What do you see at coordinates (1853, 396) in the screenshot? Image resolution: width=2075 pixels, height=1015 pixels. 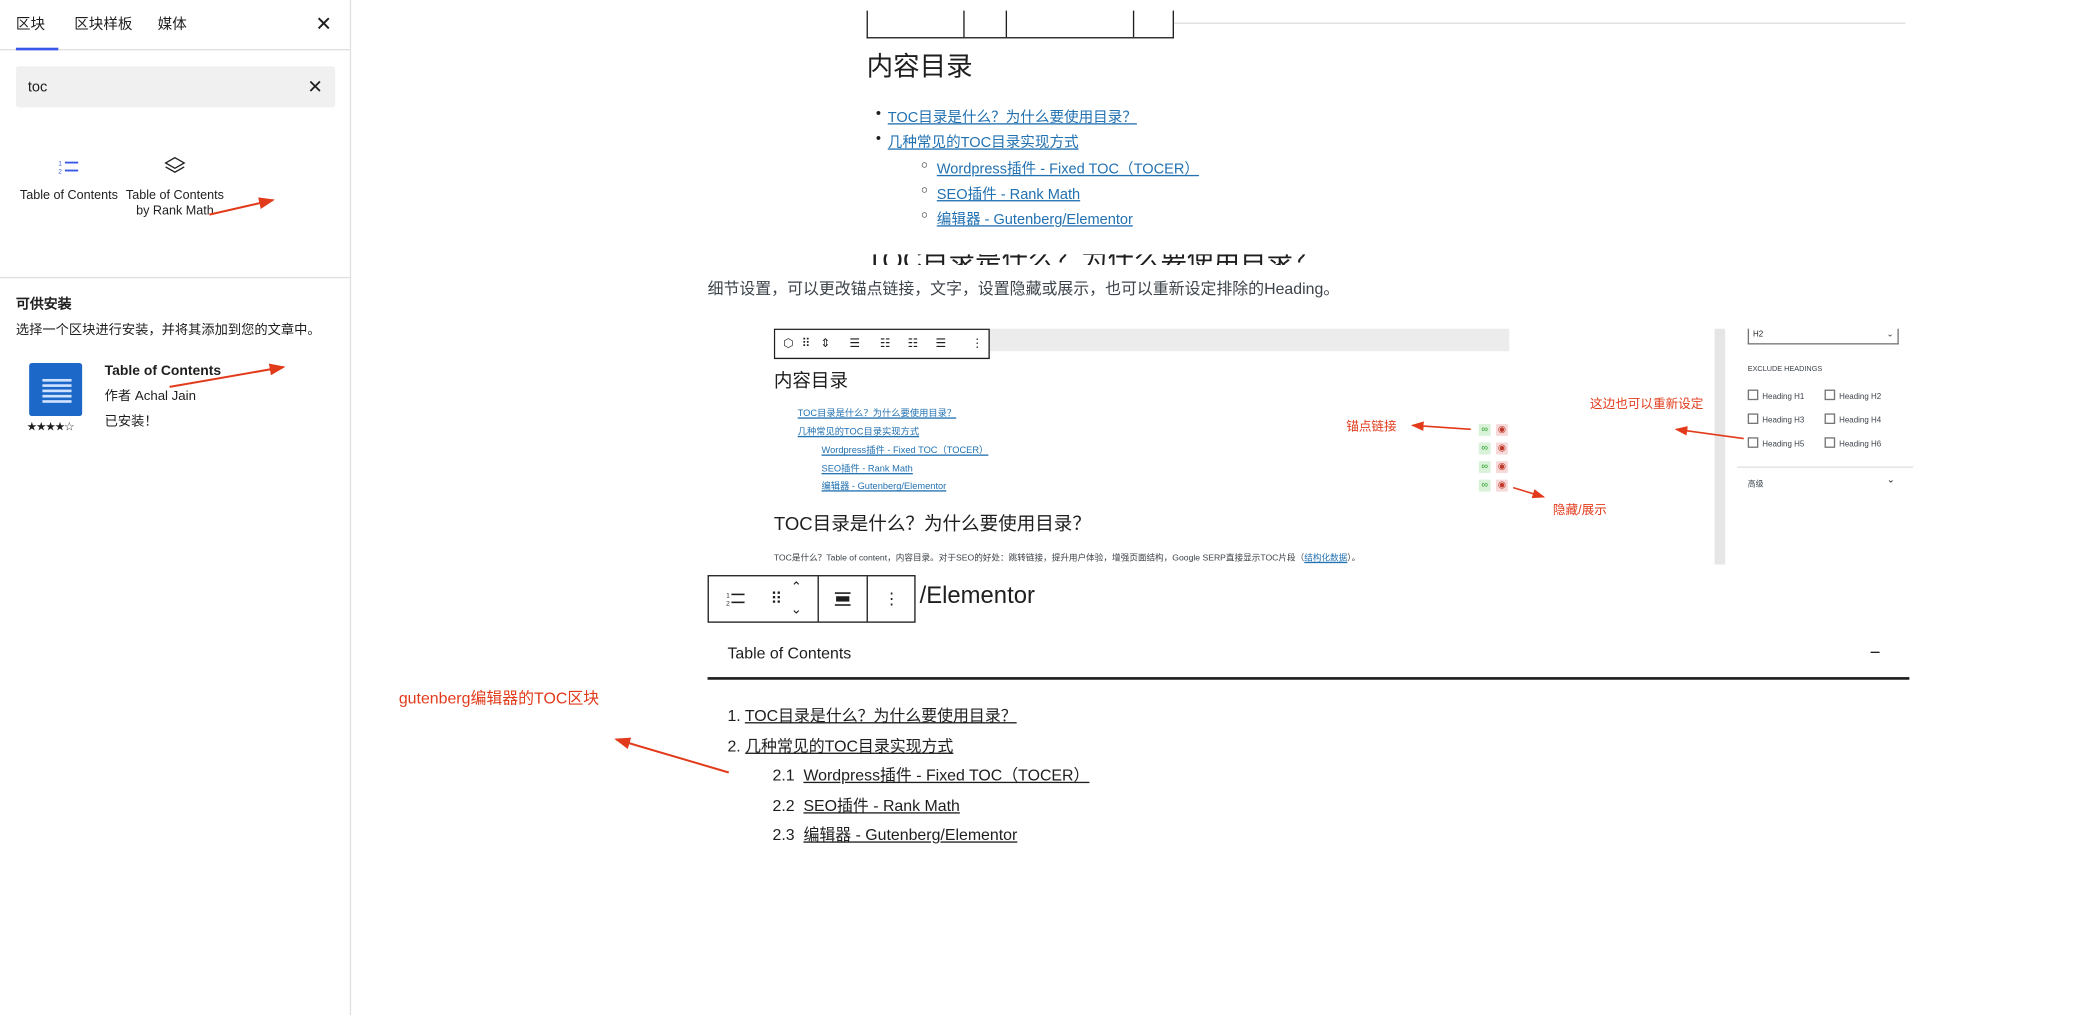 I see `checkbox: Heading H2` at bounding box center [1853, 396].